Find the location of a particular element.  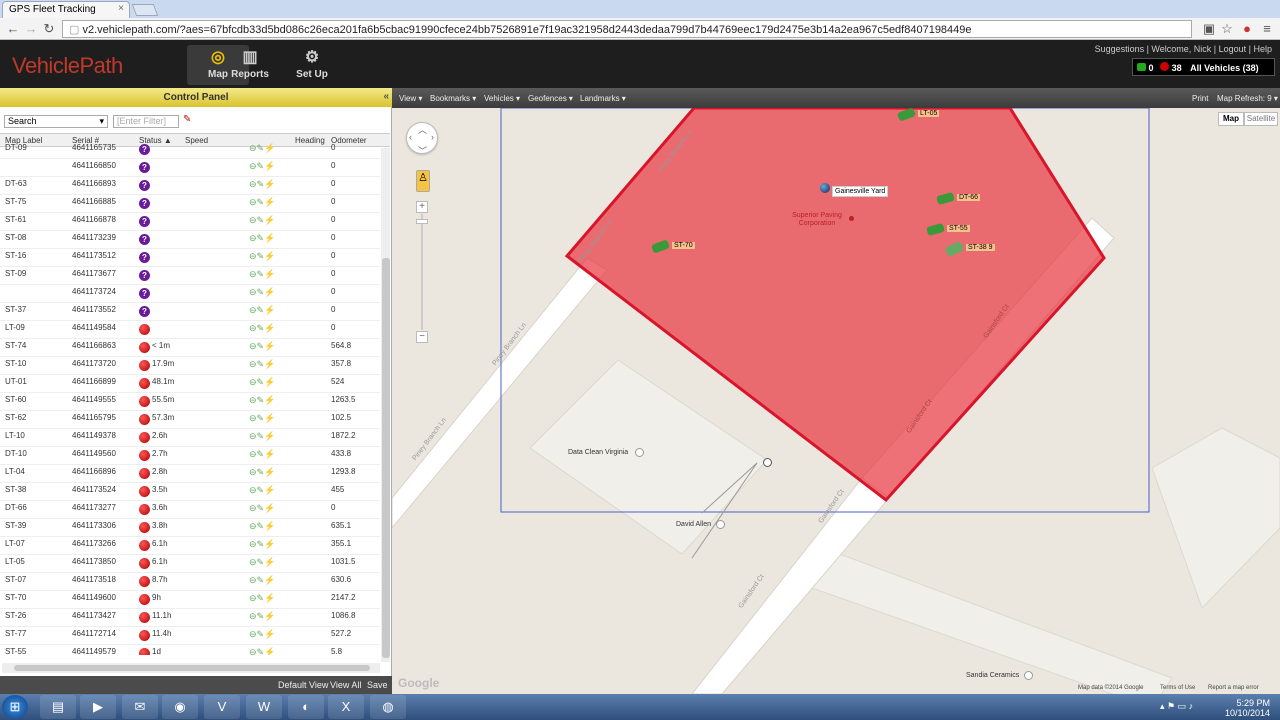

chrome-icon: ◉ is located at coordinates (180, 707).